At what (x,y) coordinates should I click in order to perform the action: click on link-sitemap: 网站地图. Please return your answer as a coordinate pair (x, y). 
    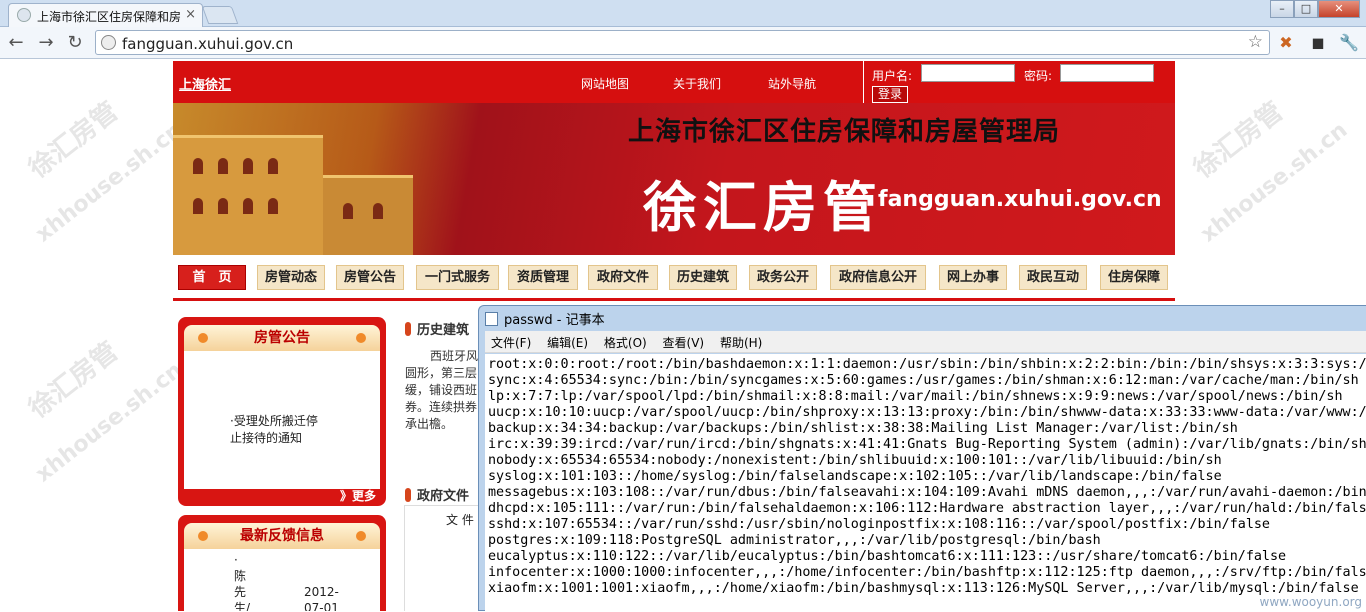
    Looking at the image, I should click on (605, 83).